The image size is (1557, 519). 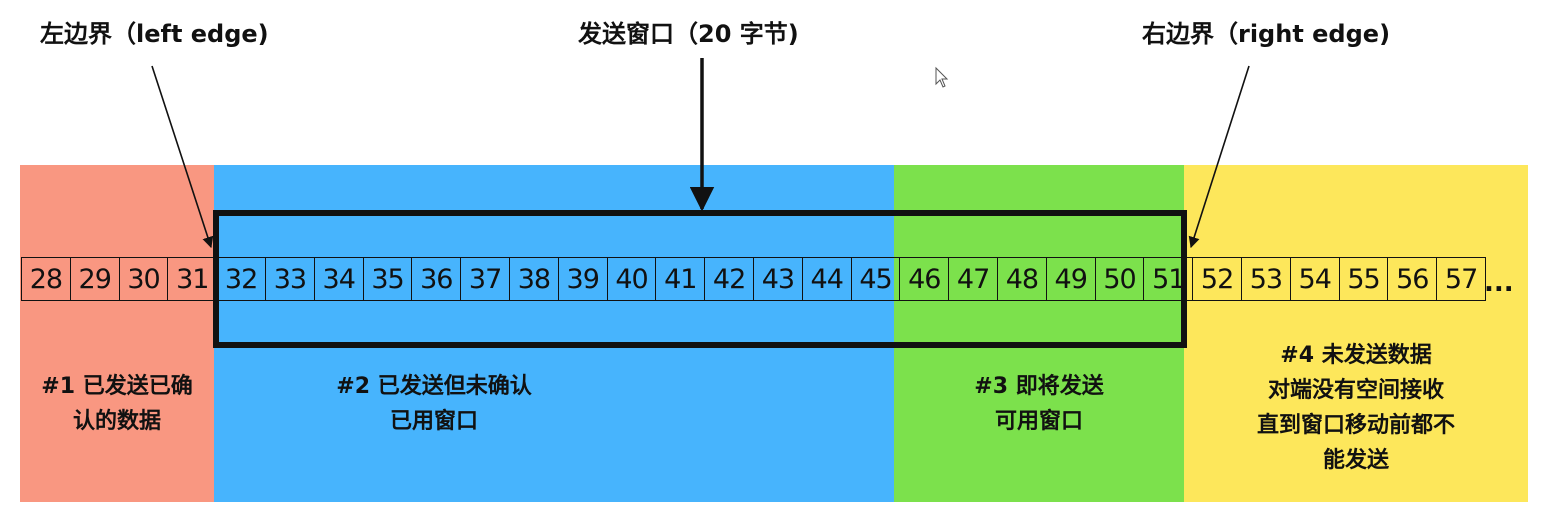 What do you see at coordinates (116, 421) in the screenshot?
I see `zone-label-line: 认的数据` at bounding box center [116, 421].